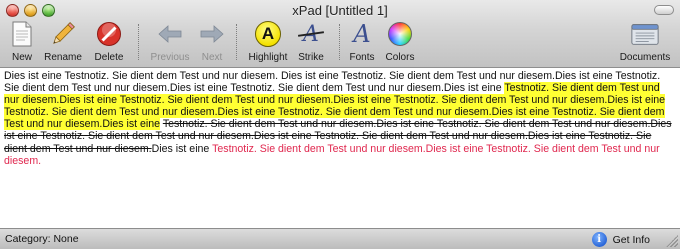 This screenshot has height=249, width=680. Describe the element at coordinates (268, 57) in the screenshot. I see `highlight-label: Highlight` at that location.